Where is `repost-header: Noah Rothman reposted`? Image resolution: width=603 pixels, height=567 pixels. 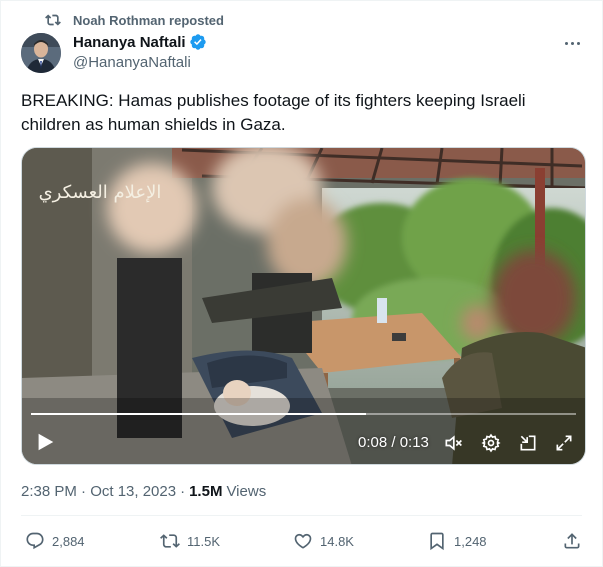
repost-header: Noah Rothman reposted is located at coordinates (134, 20).